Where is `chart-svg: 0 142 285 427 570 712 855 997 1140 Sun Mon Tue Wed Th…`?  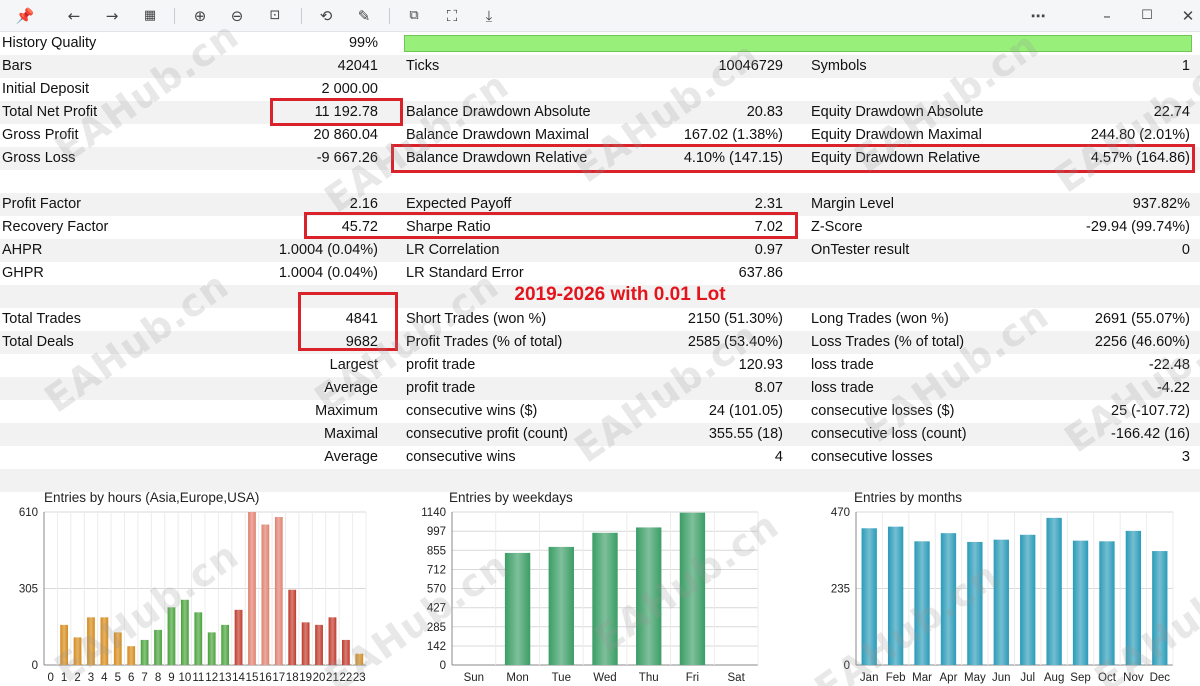 chart-svg: 0 142 285 427 570 712 855 997 1140 Sun Mon Tue Wed Th… is located at coordinates (590, 595).